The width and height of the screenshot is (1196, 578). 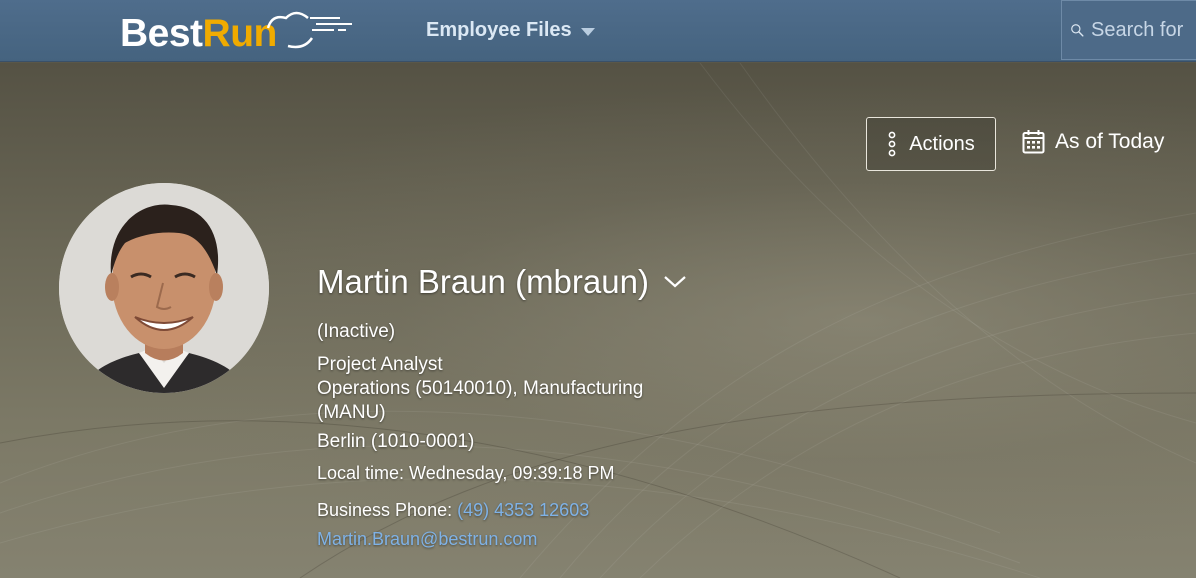 I want to click on caret-down-icon, so click(x=587, y=31).